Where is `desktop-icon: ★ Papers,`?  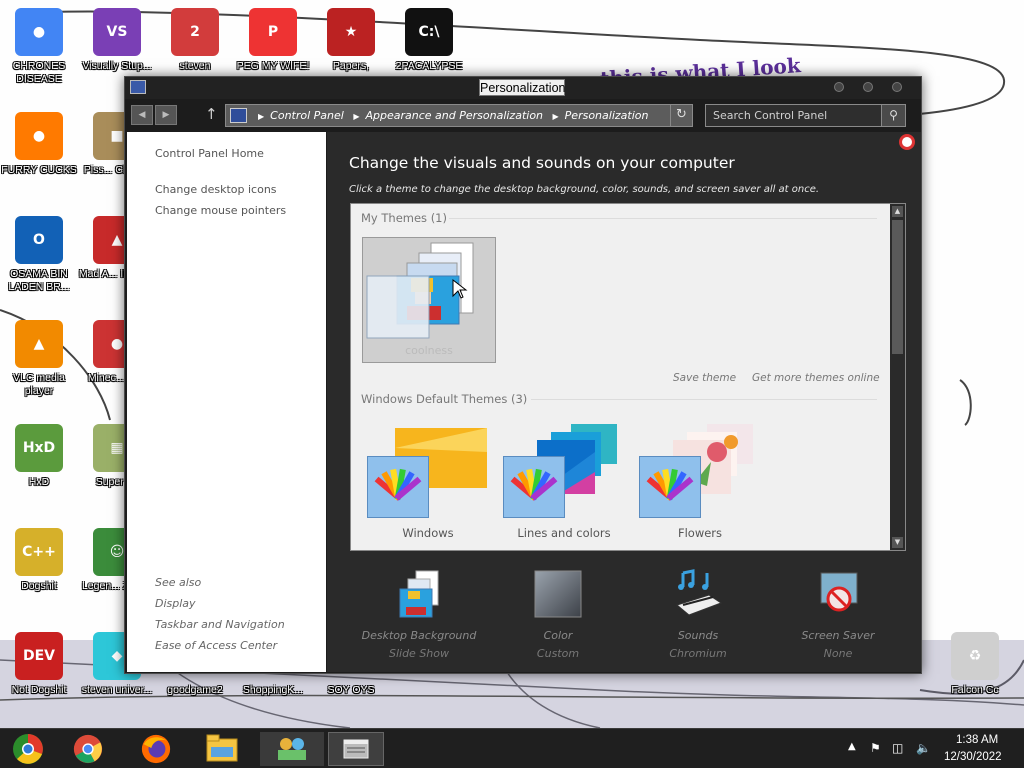 desktop-icon: ★ Papers, is located at coordinates (351, 40).